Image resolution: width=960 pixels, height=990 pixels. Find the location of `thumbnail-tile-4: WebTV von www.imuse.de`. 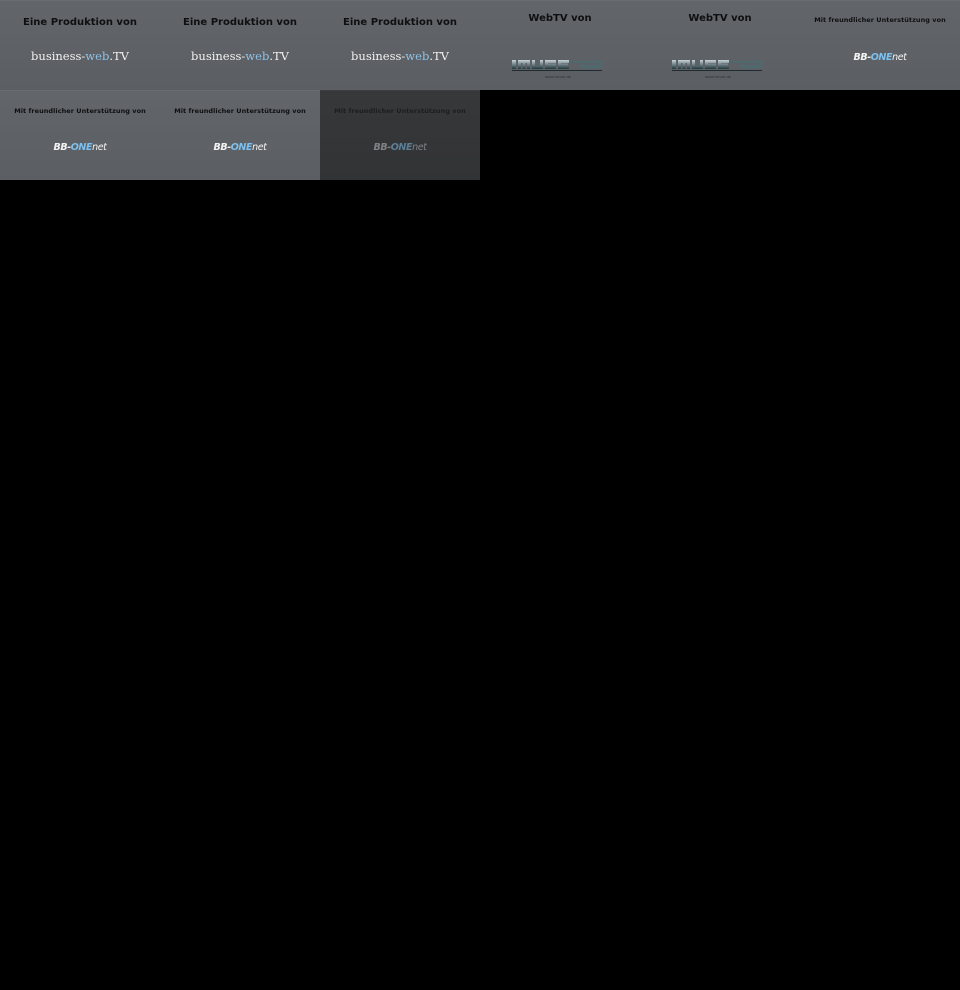

thumbnail-tile-4: WebTV von www.imuse.de is located at coordinates (560, 45).